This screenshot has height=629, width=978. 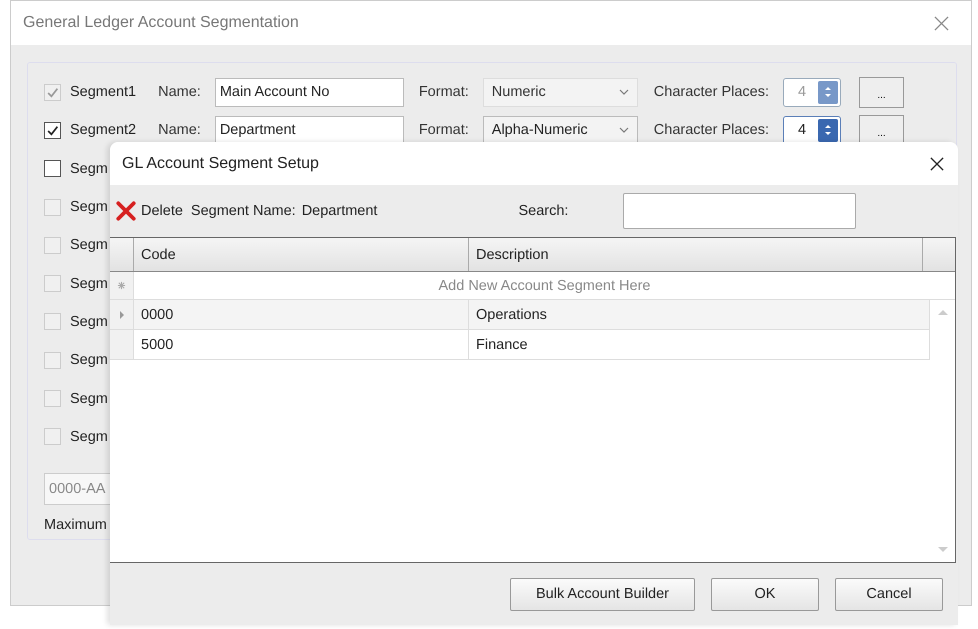 What do you see at coordinates (301, 254) in the screenshot?
I see `column-header: Code` at bounding box center [301, 254].